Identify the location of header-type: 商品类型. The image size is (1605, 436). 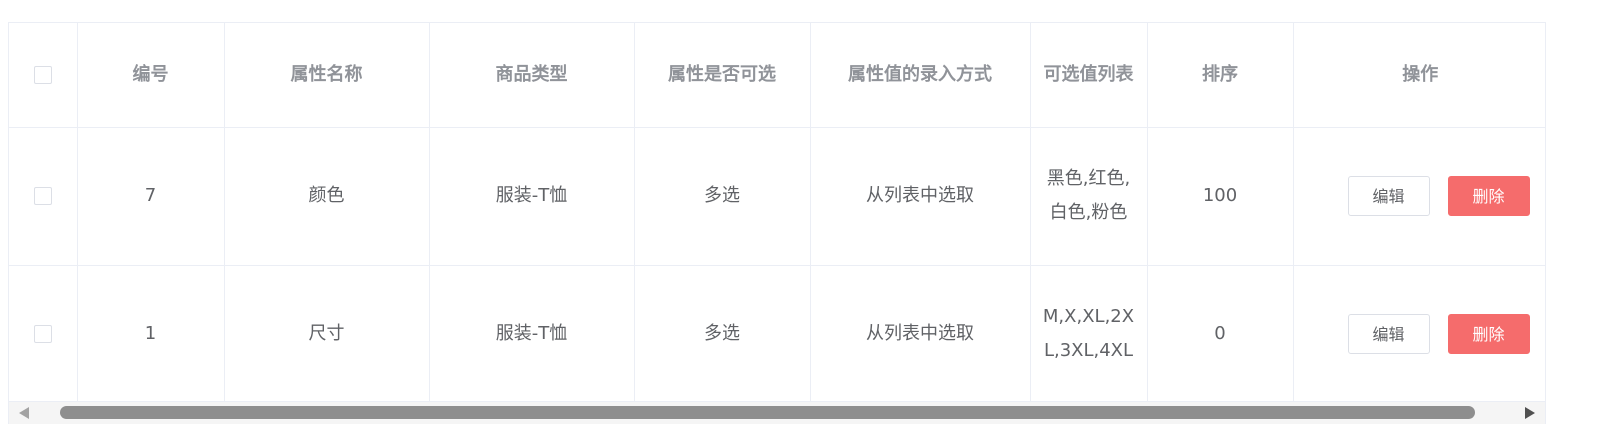
(532, 75).